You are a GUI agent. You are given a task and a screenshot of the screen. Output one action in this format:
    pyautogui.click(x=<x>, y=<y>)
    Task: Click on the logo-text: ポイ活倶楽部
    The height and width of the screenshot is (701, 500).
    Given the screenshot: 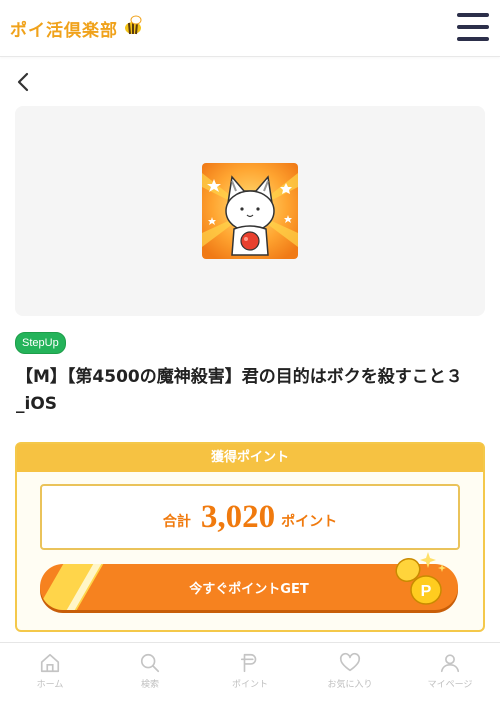 What is the action you would take?
    pyautogui.click(x=64, y=30)
    